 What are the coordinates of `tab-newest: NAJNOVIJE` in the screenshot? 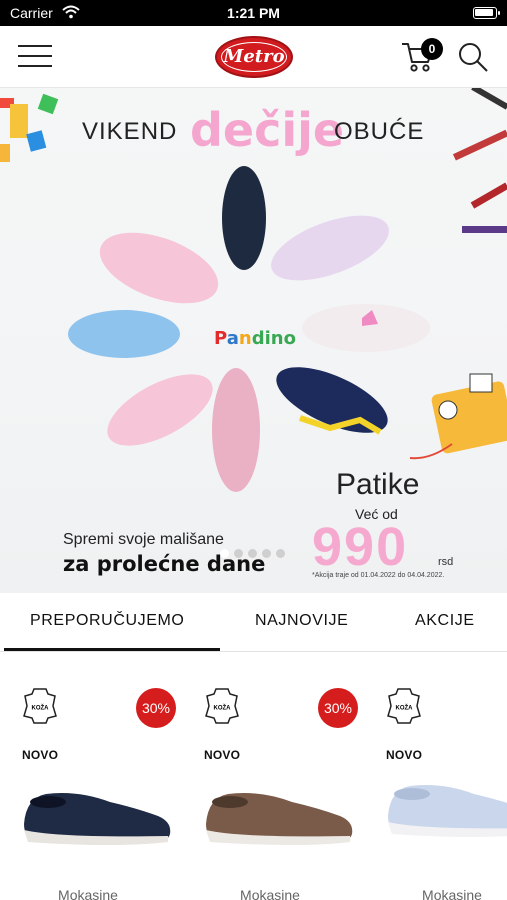 It's located at (301, 621).